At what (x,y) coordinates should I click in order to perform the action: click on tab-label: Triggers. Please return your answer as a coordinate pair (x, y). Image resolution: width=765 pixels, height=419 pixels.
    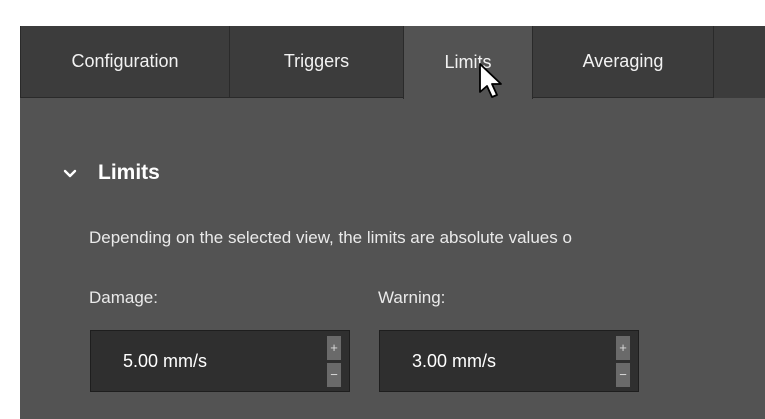
    Looking at the image, I should click on (316, 61).